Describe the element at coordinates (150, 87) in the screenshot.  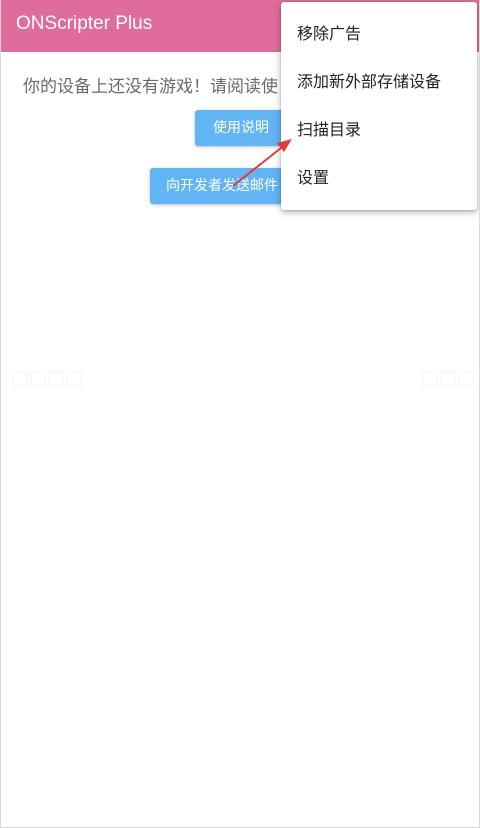
I see `empty-library-message: 你的设备上还没有游戏！请阅读使` at that location.